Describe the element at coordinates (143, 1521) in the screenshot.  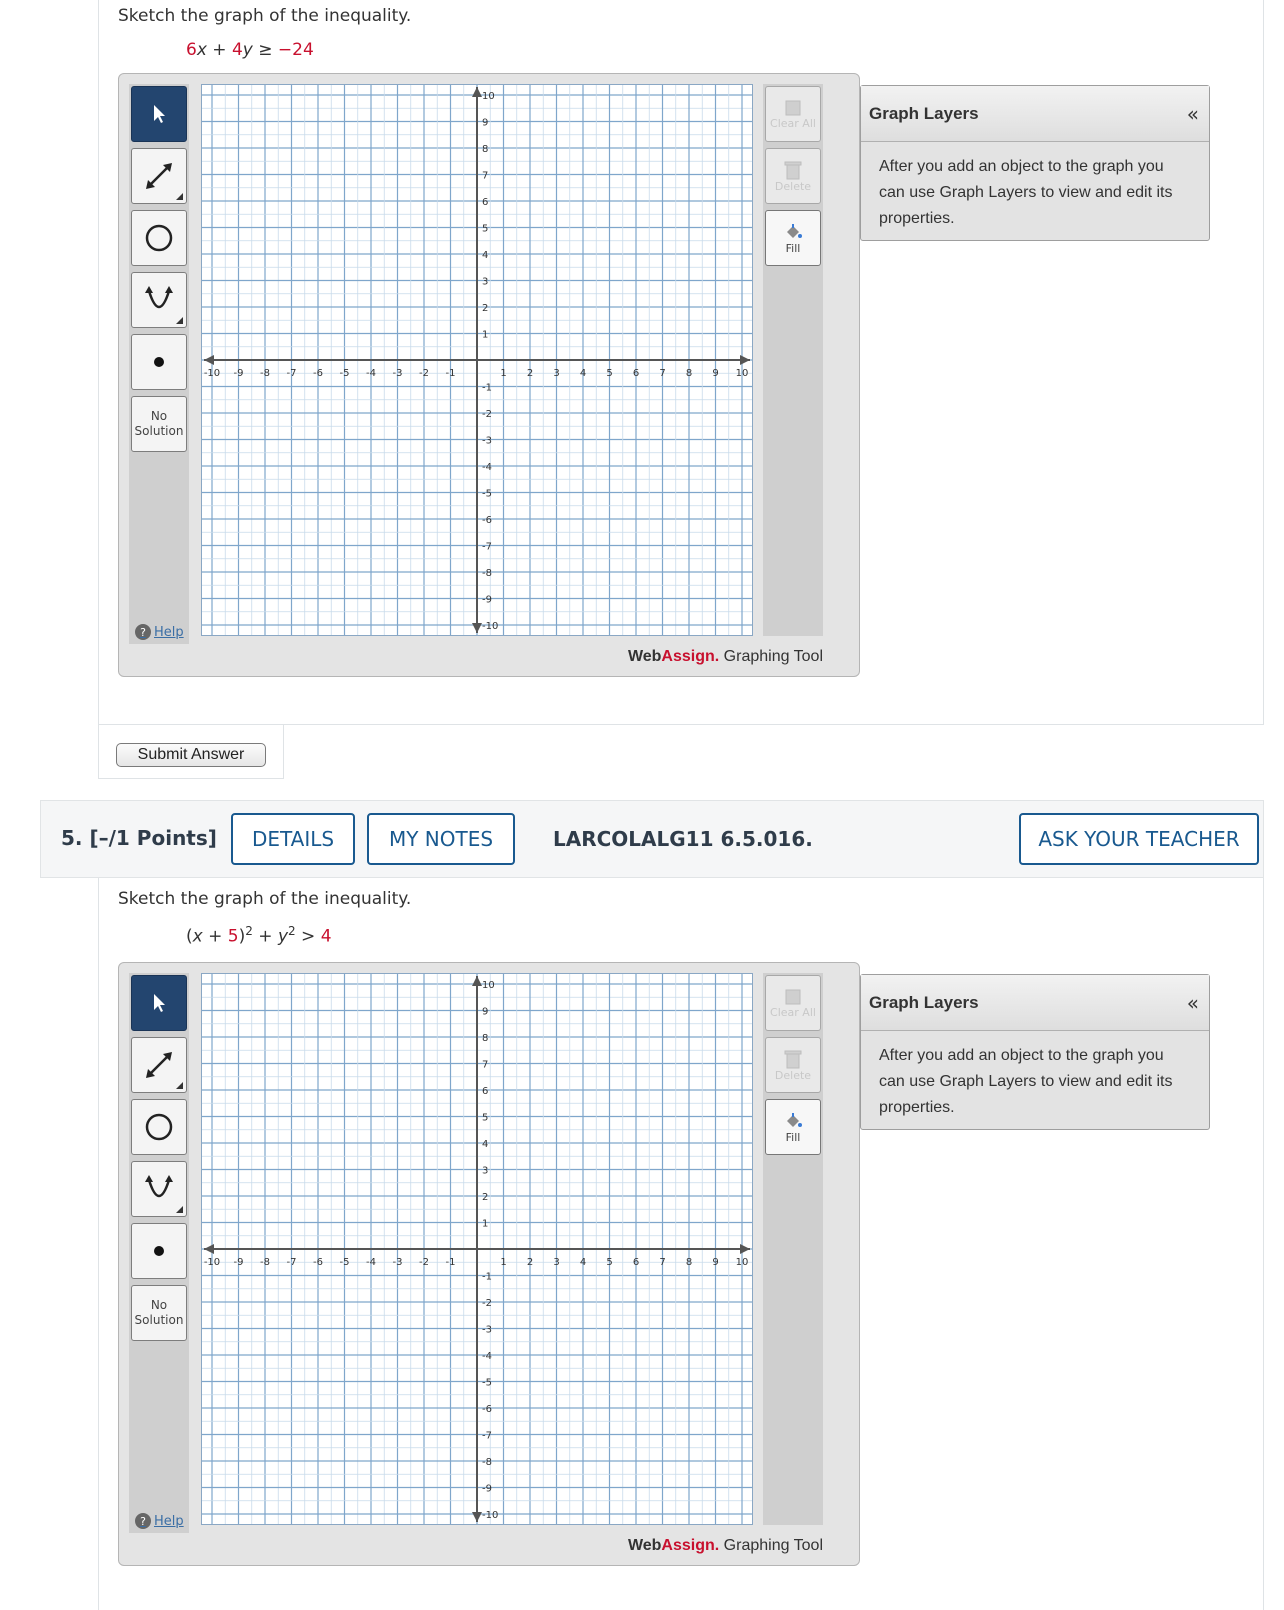
I see `help-icon: ?` at that location.